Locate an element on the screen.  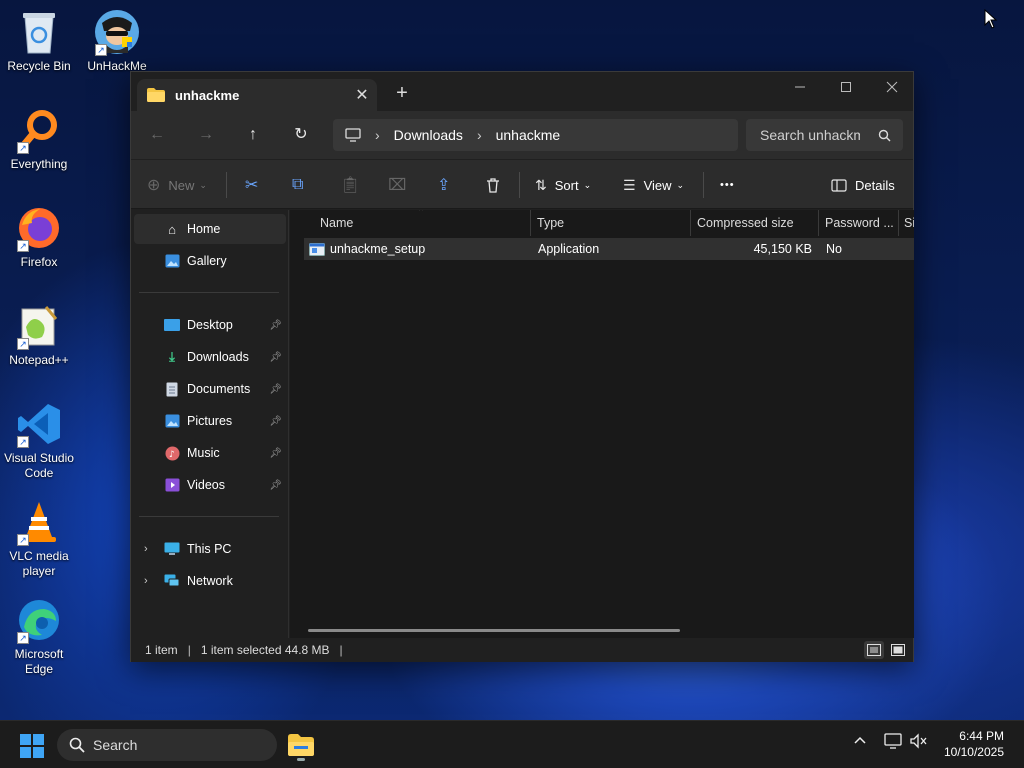
file-password: No is located at coordinates (834, 249).